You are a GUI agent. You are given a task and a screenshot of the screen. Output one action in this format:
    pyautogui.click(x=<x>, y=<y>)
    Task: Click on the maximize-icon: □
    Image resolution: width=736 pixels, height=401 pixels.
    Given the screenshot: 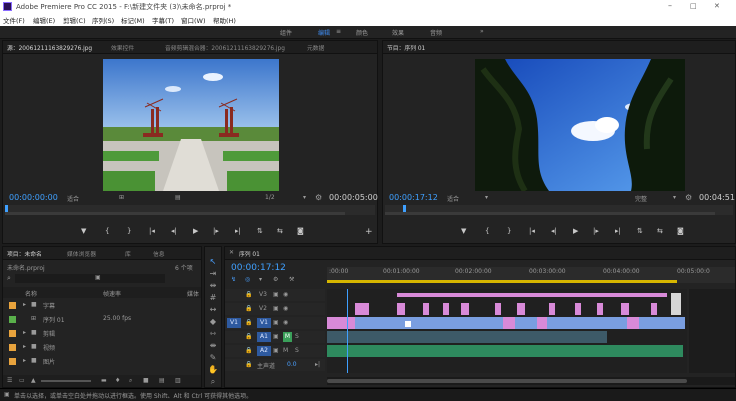 What is the action you would take?
    pyautogui.click(x=693, y=6)
    